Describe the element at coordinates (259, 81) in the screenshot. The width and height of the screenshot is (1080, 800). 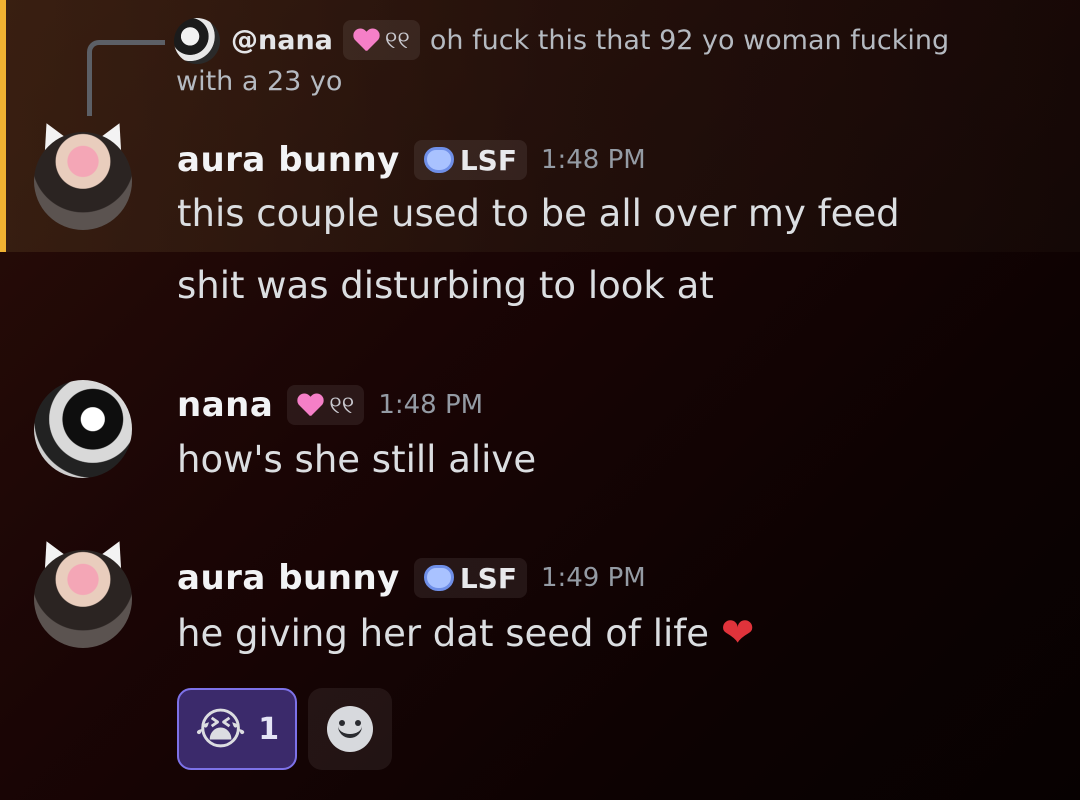
I see `reply-text-continued: with a 23 yo` at that location.